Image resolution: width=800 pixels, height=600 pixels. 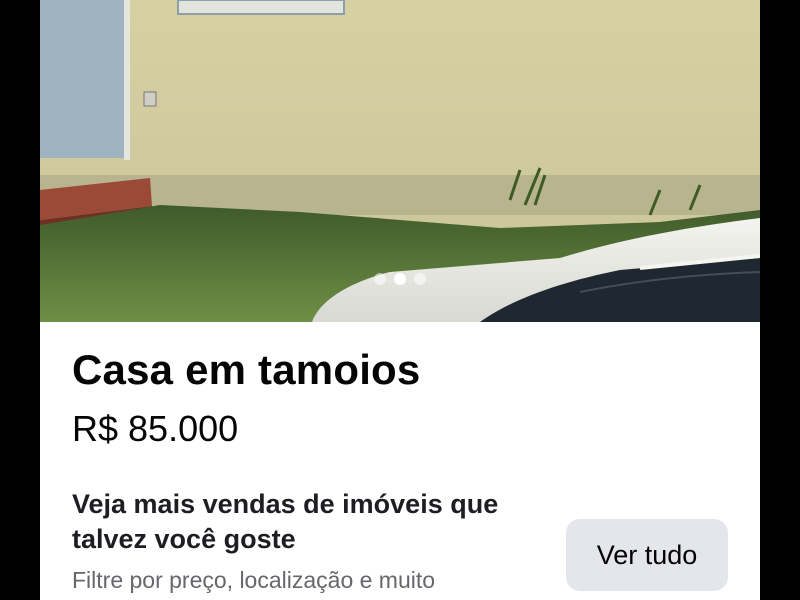 I want to click on listing-price: R$ 85.000, so click(x=155, y=428).